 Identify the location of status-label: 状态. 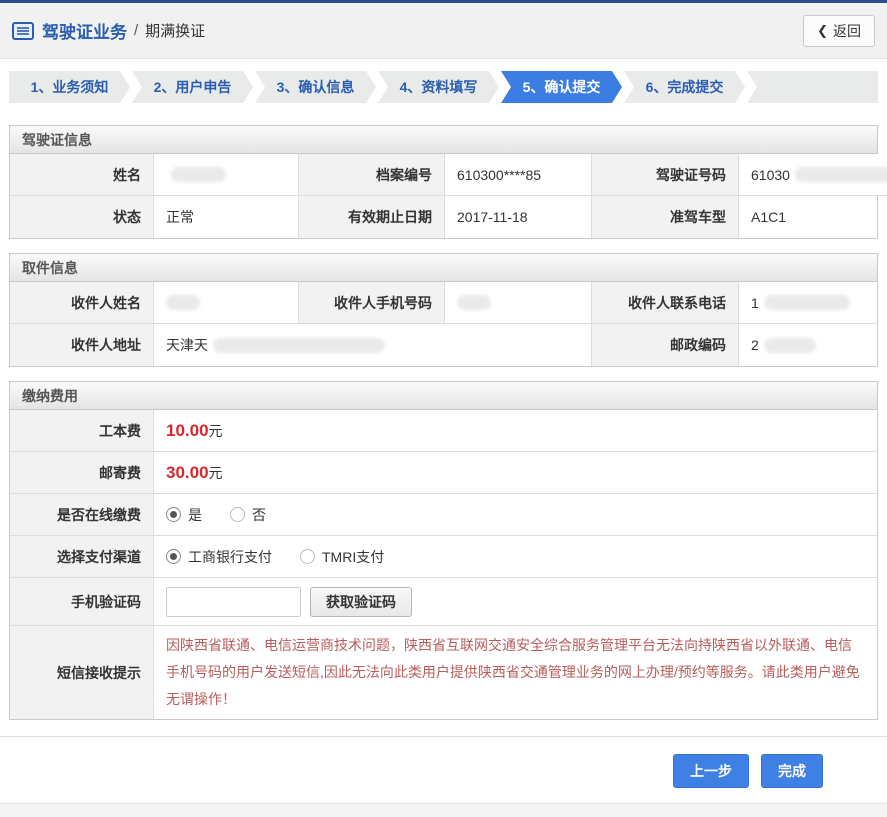
(82, 217).